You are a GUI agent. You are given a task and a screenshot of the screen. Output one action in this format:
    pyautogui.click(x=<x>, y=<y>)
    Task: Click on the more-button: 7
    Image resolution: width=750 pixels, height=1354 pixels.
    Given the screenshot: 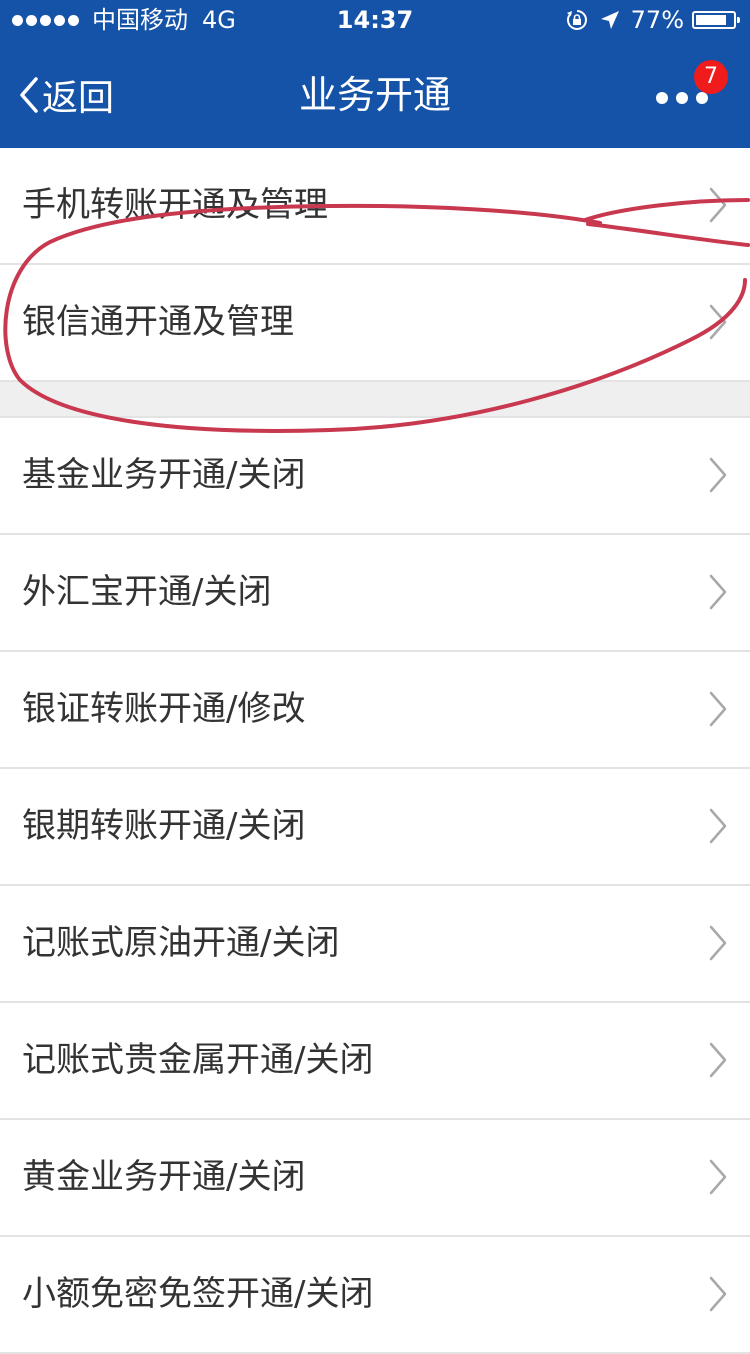 What is the action you would take?
    pyautogui.click(x=688, y=90)
    